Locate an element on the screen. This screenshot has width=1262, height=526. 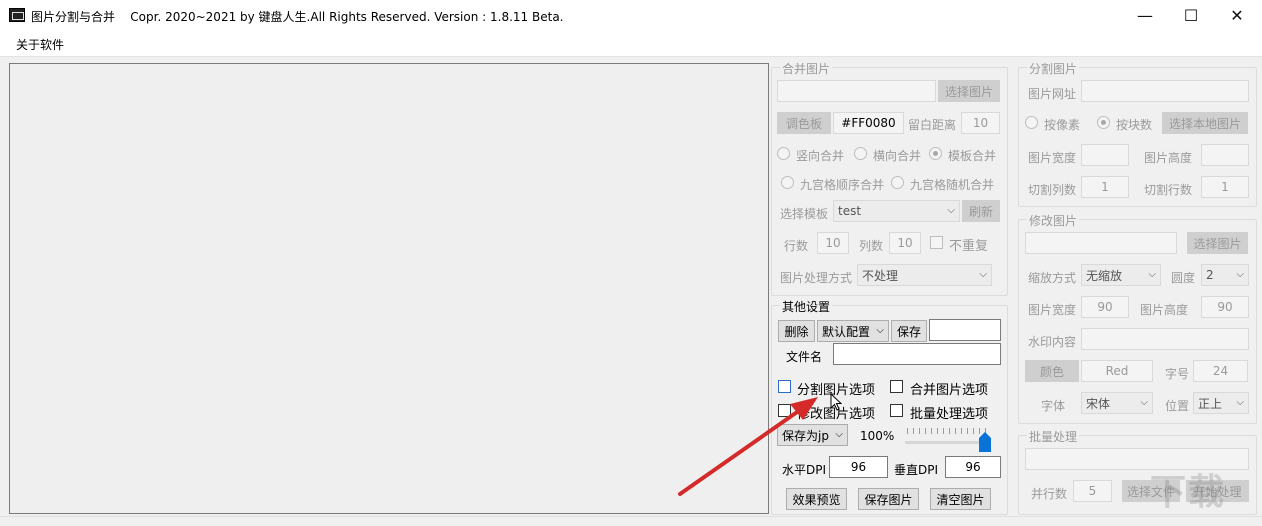
maximize-button: ☐ is located at coordinates (1191, 15).